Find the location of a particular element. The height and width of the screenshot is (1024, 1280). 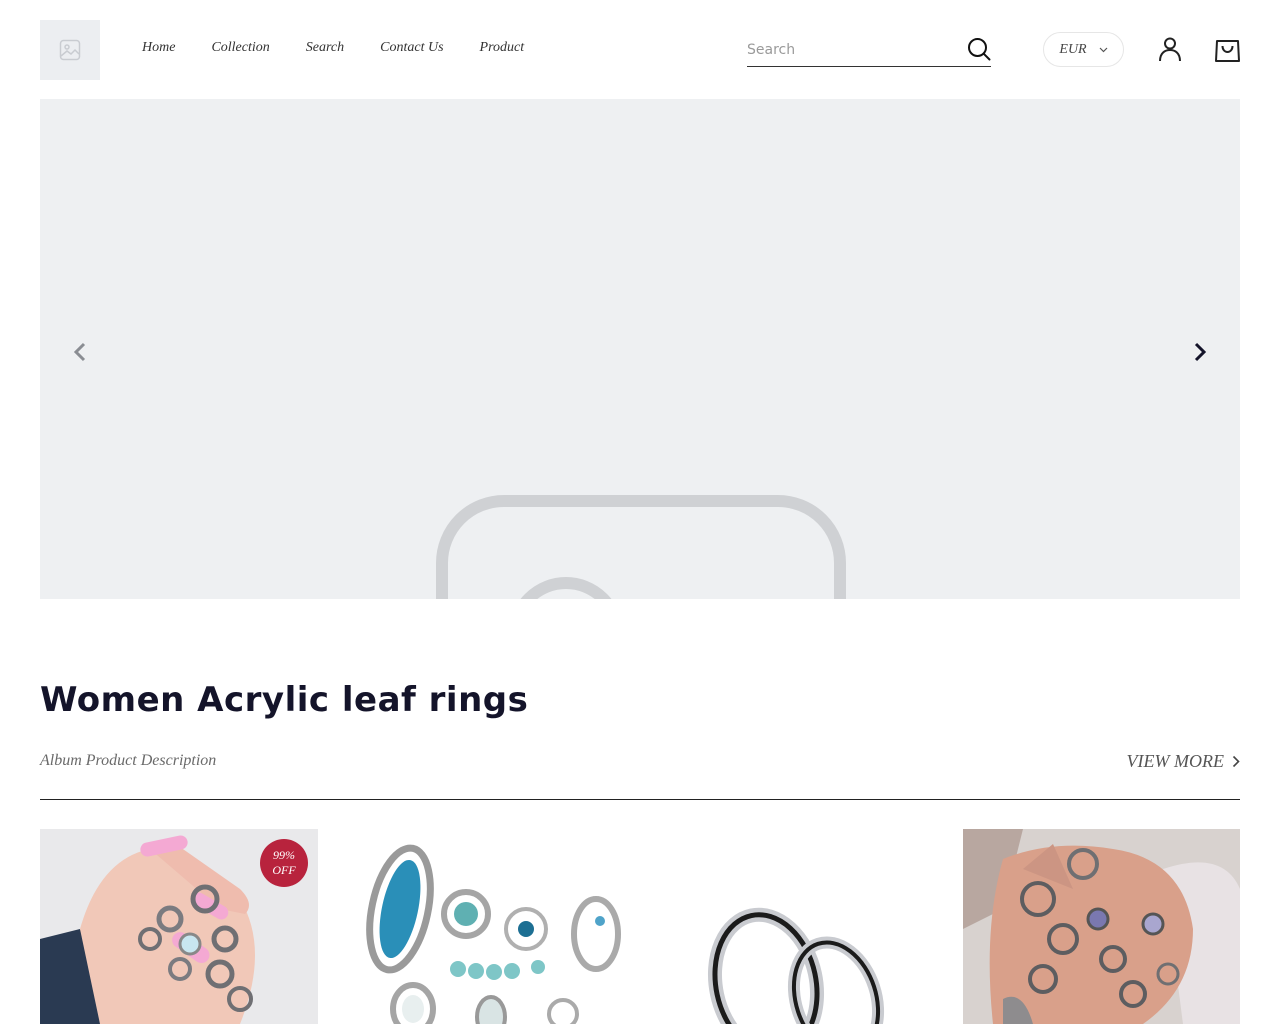

view-more-link: VIEW MORE is located at coordinates (1183, 761).